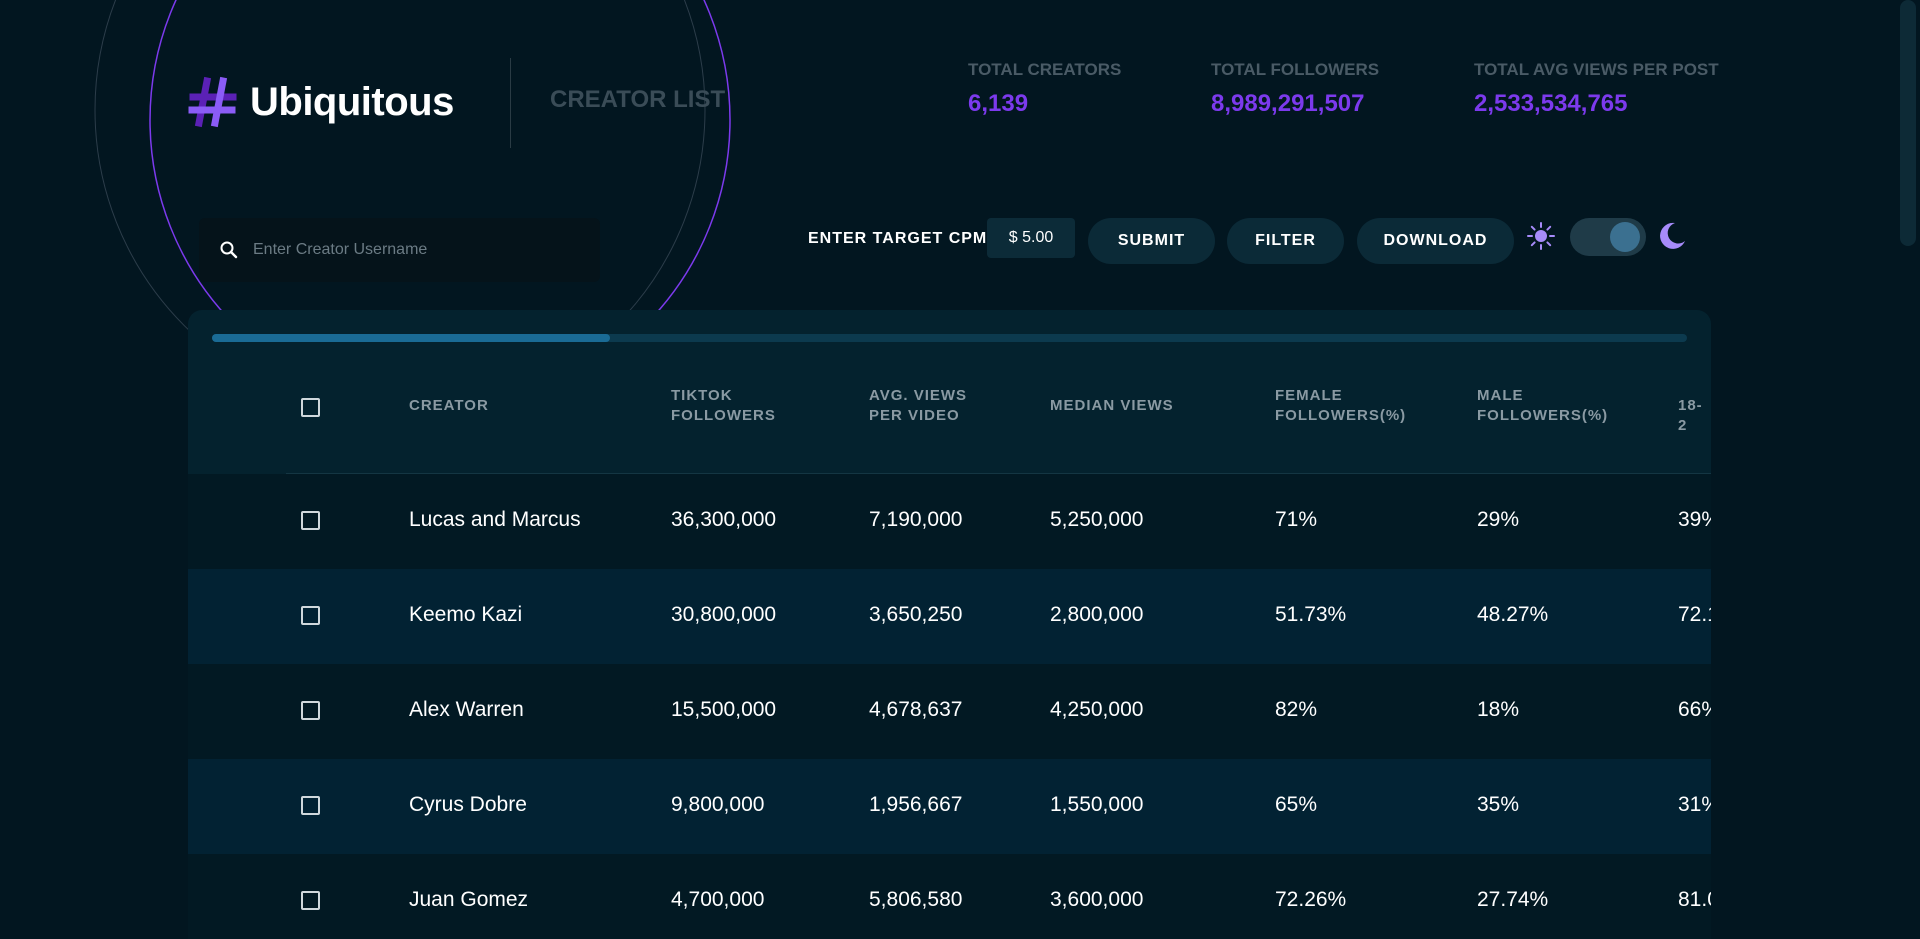 Image resolution: width=1920 pixels, height=939 pixels. What do you see at coordinates (1694, 614) in the screenshot?
I see `cell-age: 72.1` at bounding box center [1694, 614].